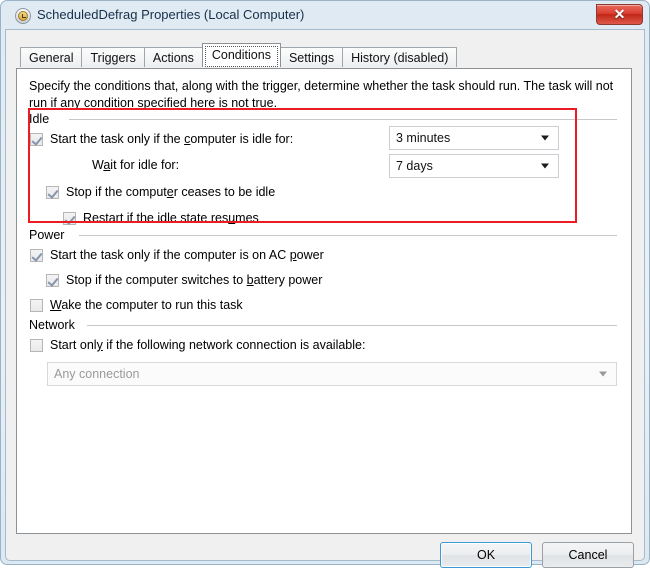 The image size is (650, 568). Describe the element at coordinates (171, 192) in the screenshot. I see `checkbox-stop-if-ceases-idle-label: Stop if the computer ceases to be idle` at that location.